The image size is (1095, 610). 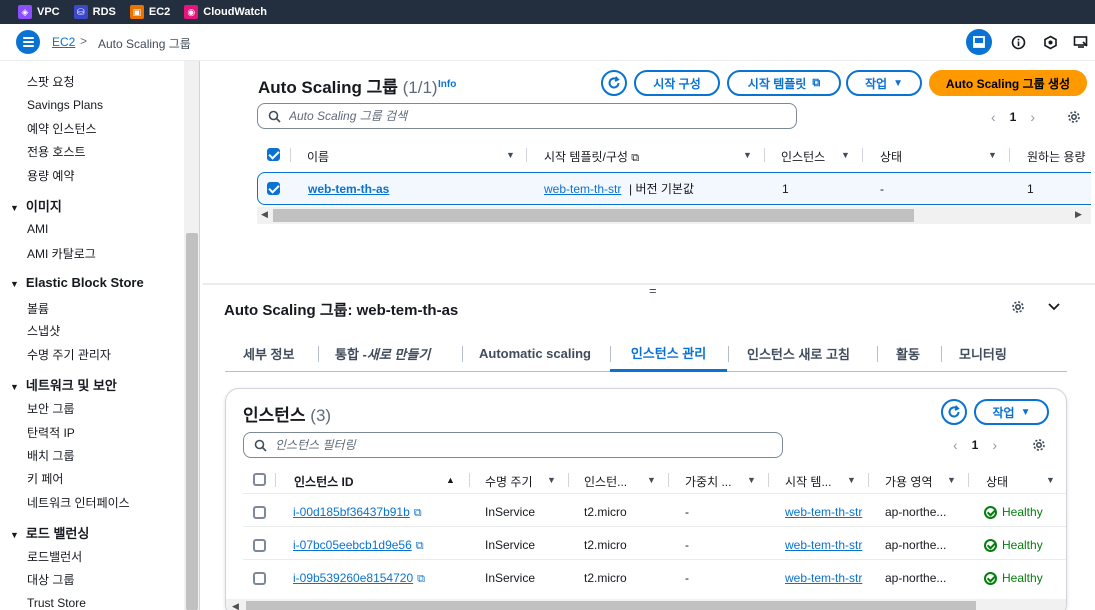 I want to click on tab-automatic-scaling: Automatic scaling, so click(x=535, y=353).